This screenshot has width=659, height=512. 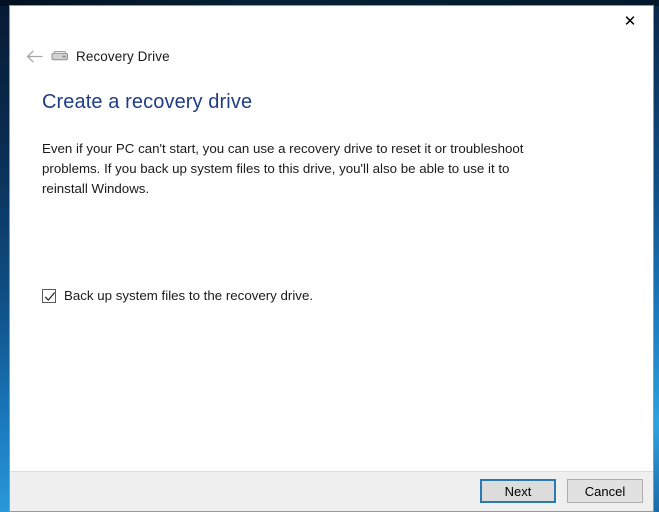 What do you see at coordinates (331, 21) in the screenshot?
I see `window-titlebar: ✕` at bounding box center [331, 21].